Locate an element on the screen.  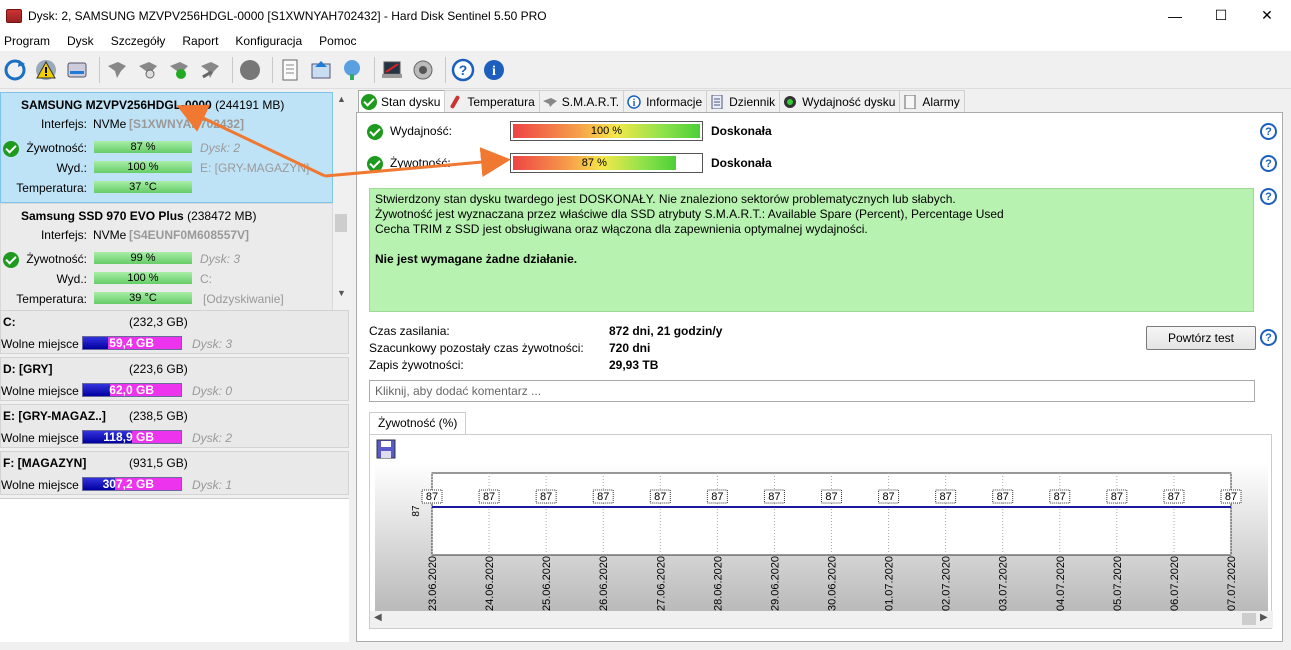
maximize-button: ☐ is located at coordinates (1221, 15).